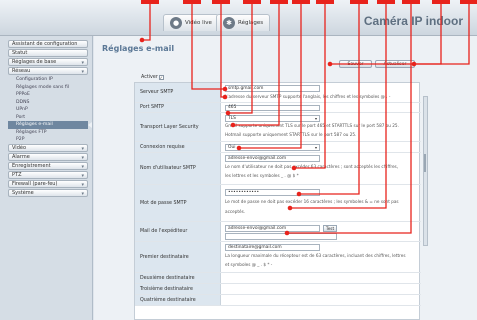 The image size is (477, 320). I want to click on sidebar-item-label: Système, so click(23, 192).